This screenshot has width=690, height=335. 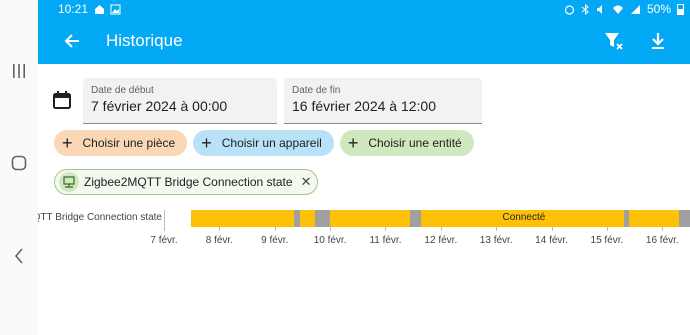 I want to click on arrow-back-icon, so click(x=71, y=41).